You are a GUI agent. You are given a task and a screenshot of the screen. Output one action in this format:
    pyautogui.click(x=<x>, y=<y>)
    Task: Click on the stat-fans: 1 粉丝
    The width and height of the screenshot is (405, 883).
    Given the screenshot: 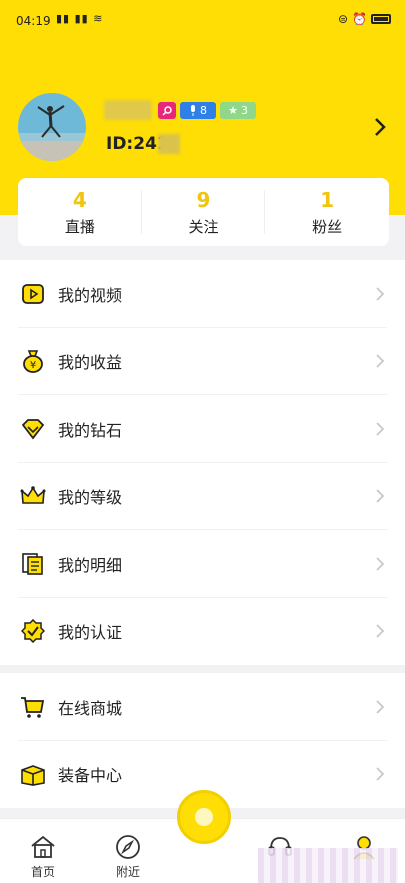 What is the action you would take?
    pyautogui.click(x=327, y=212)
    